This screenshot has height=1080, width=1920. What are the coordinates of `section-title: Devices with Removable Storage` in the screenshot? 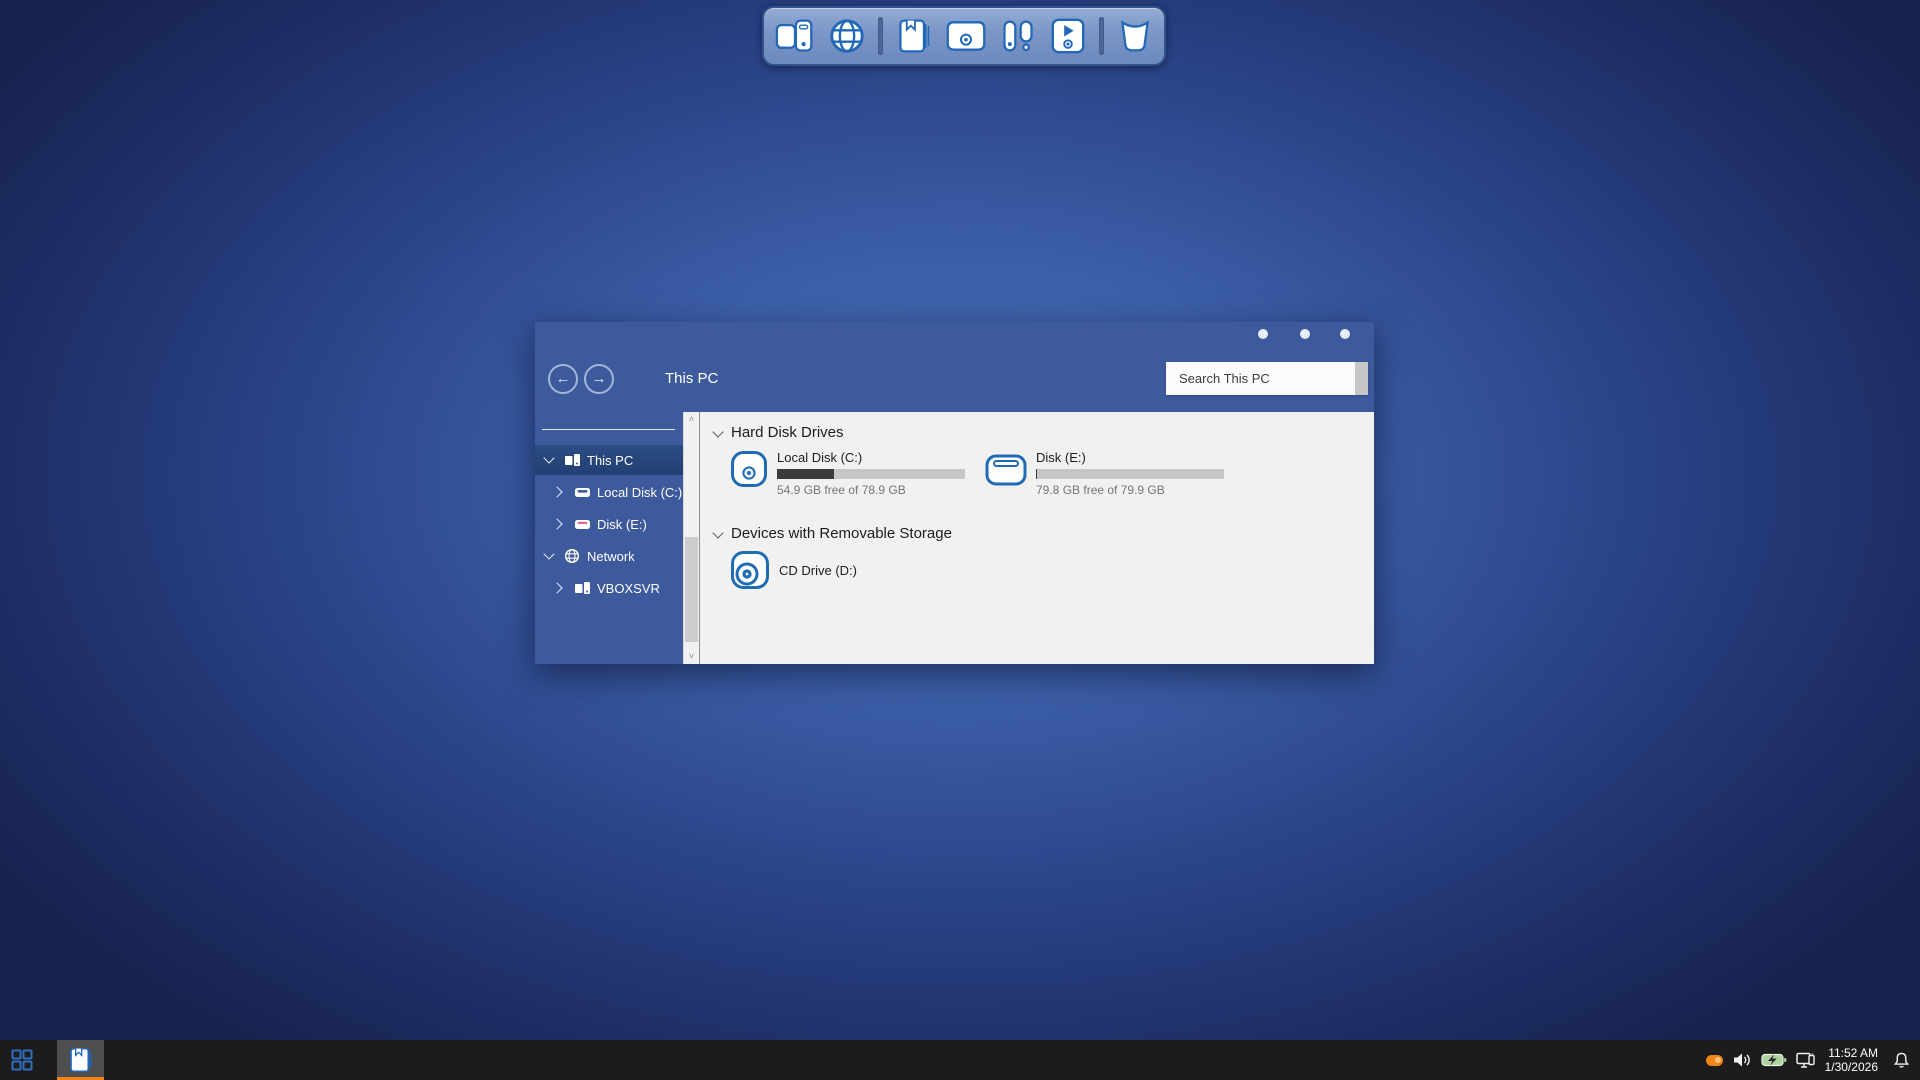 It's located at (841, 533).